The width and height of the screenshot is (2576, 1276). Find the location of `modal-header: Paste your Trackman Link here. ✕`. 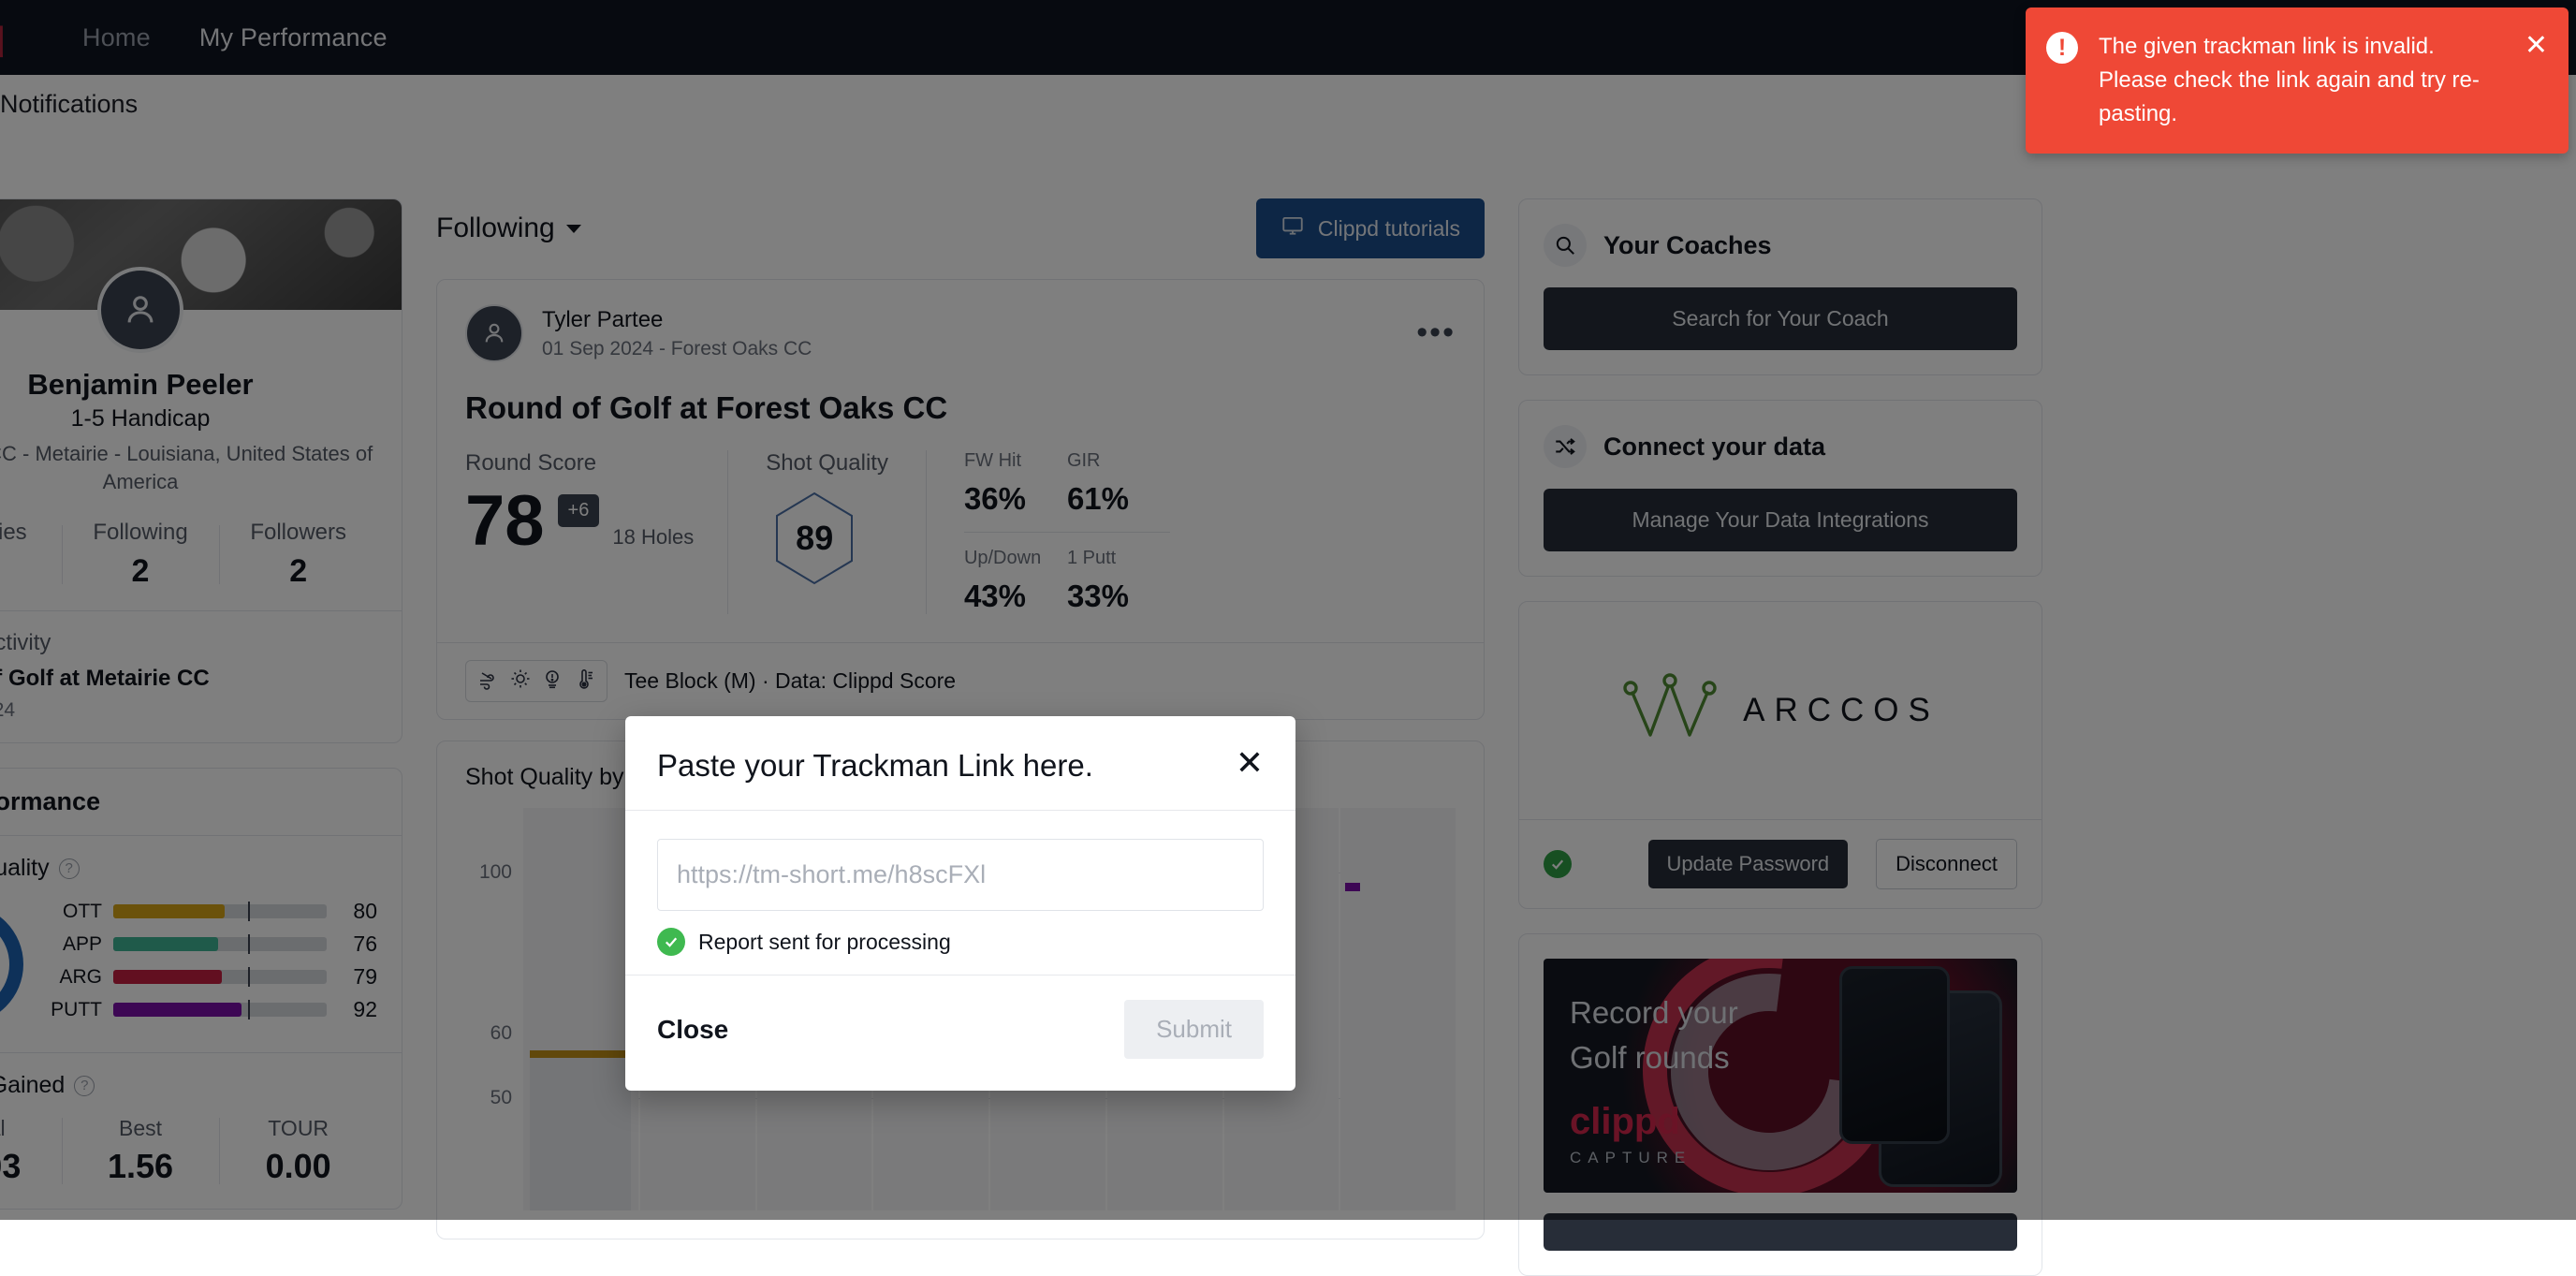

modal-header: Paste your Trackman Link here. ✕ is located at coordinates (960, 750).